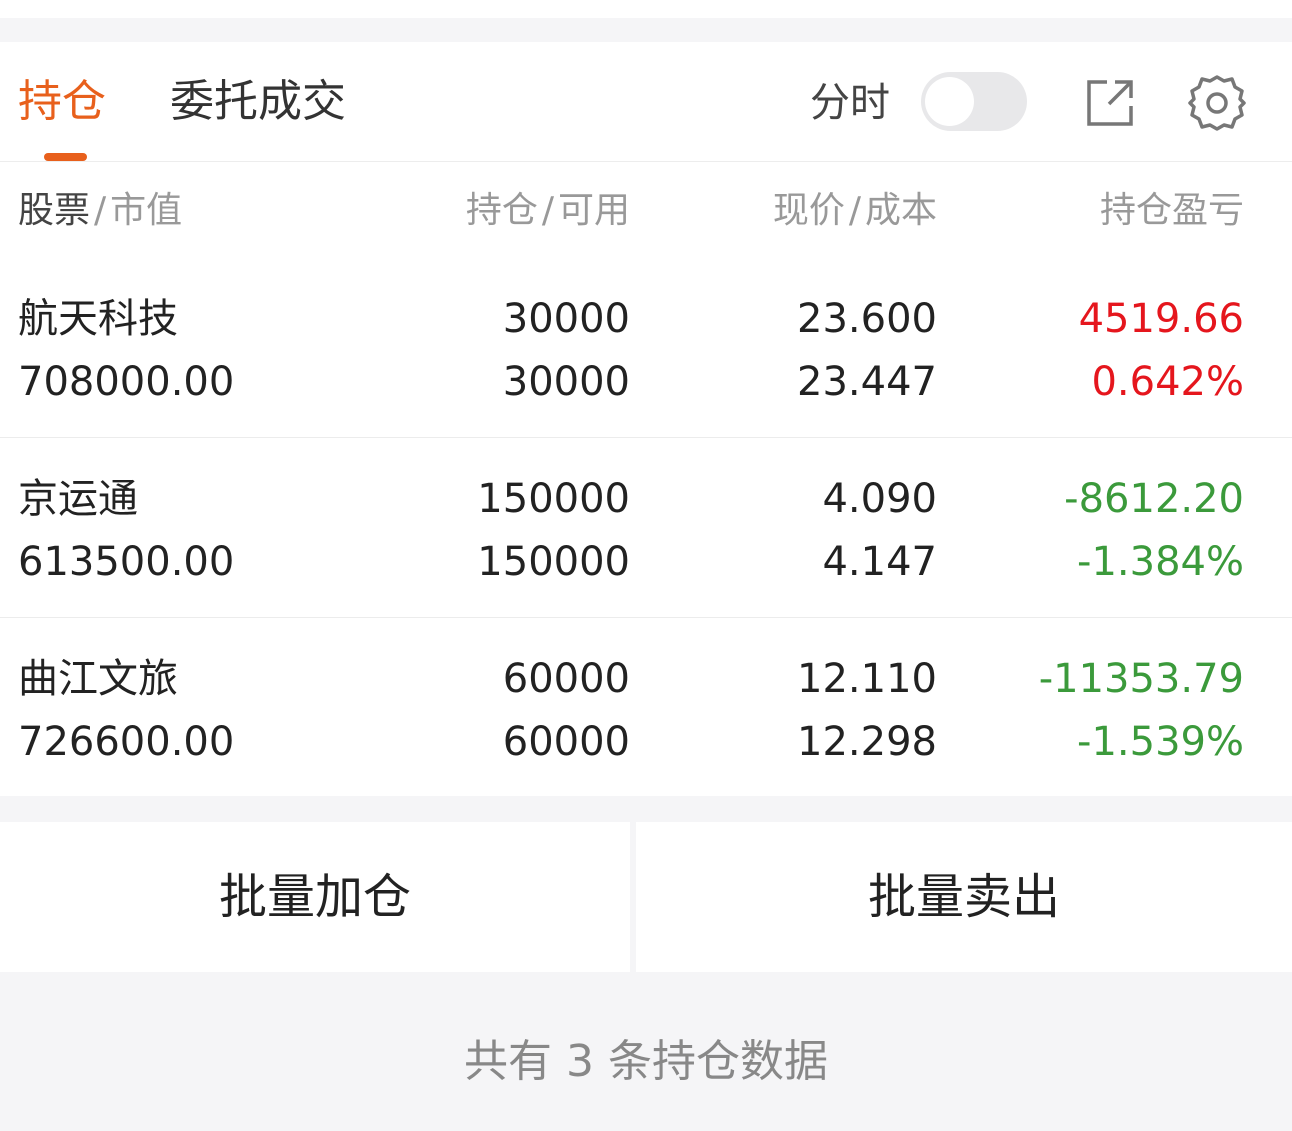 The image size is (1292, 1131). Describe the element at coordinates (1160, 742) in the screenshot. I see `pl-percent: -1.539%` at that location.